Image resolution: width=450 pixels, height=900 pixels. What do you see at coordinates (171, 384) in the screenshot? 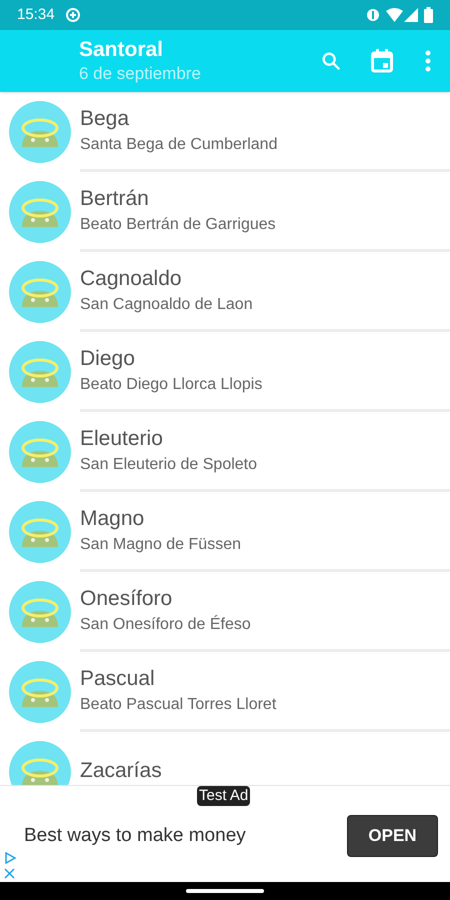
I see `saint-full-name: Beato Diego Llorca Llopis` at bounding box center [171, 384].